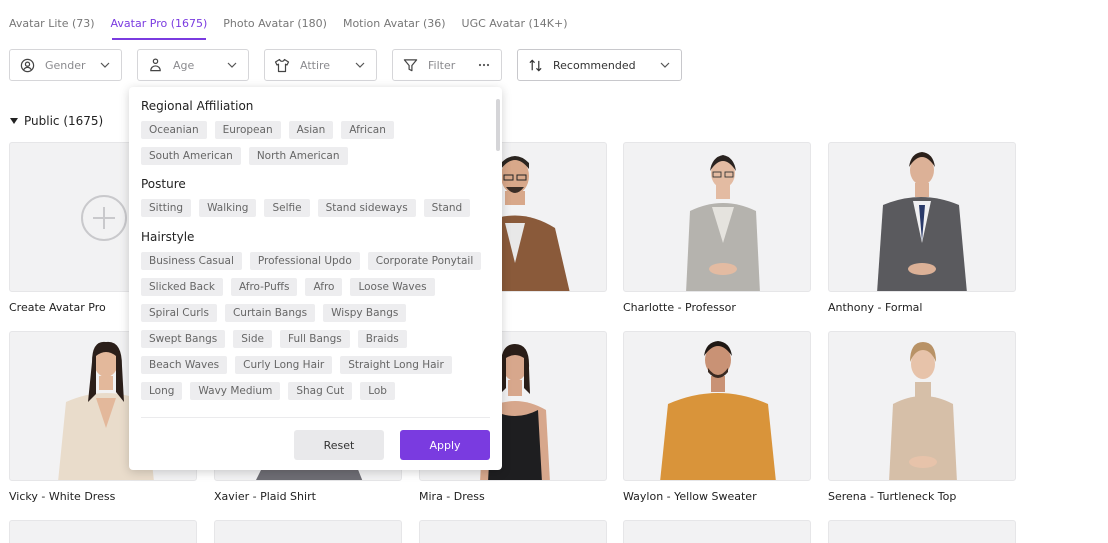 This screenshot has width=1108, height=543. I want to click on filter-chip: Beach Waves, so click(184, 365).